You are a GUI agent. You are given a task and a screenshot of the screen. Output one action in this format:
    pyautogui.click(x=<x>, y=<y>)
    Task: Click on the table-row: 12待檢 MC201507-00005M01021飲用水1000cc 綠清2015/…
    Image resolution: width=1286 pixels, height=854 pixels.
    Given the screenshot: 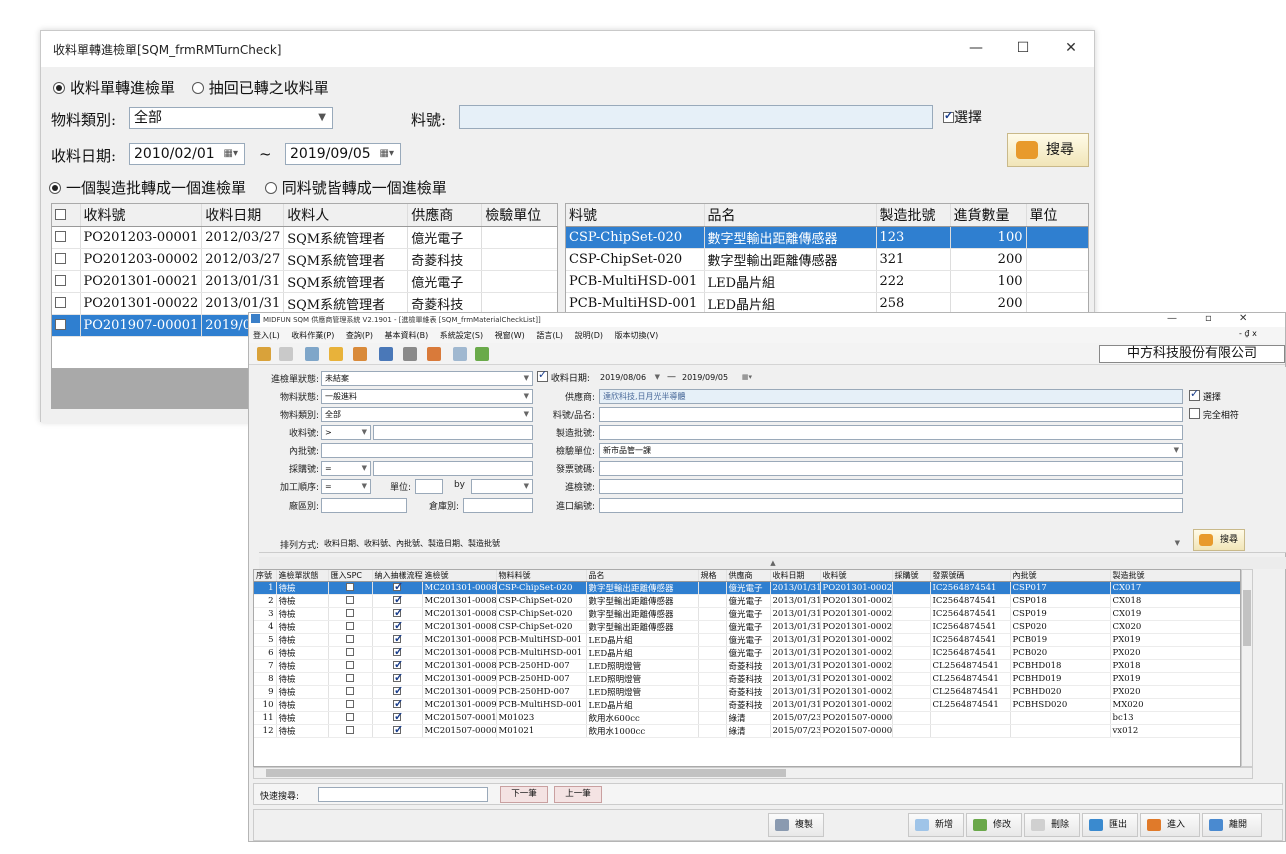 What is the action you would take?
    pyautogui.click(x=747, y=731)
    